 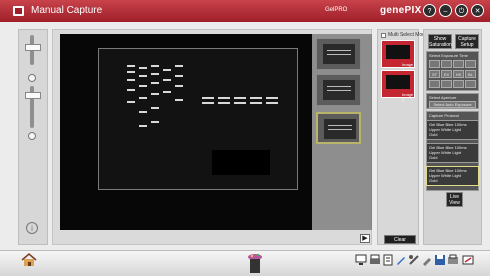 I want to click on clear-button: Clear, so click(x=400, y=239).